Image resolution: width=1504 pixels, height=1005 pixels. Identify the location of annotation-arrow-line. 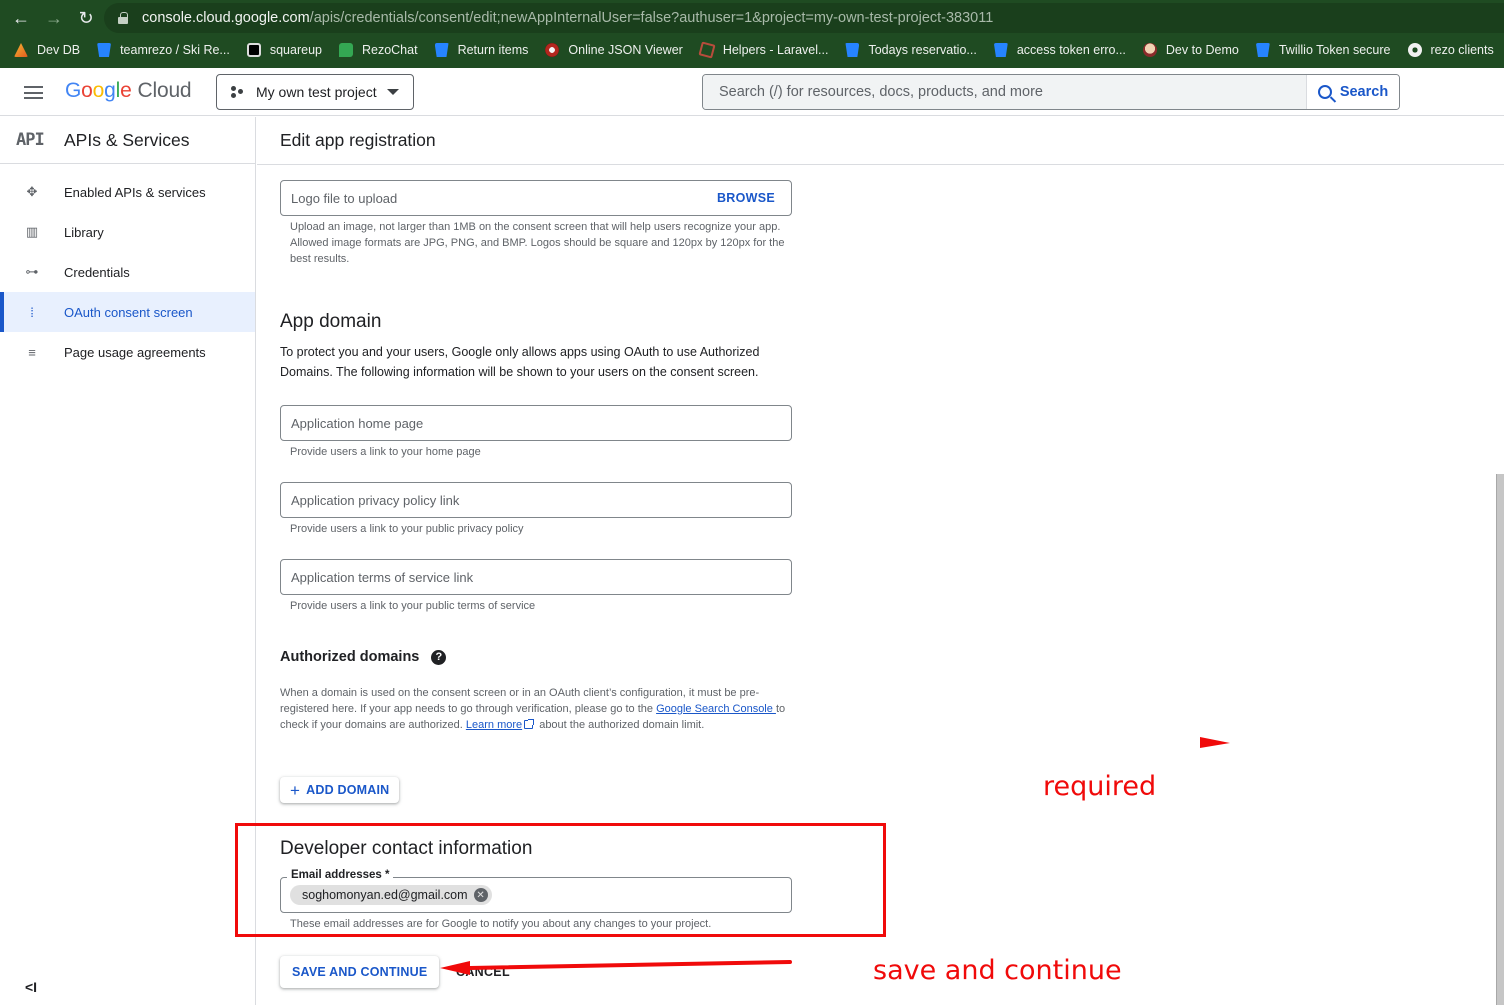
(630, 965).